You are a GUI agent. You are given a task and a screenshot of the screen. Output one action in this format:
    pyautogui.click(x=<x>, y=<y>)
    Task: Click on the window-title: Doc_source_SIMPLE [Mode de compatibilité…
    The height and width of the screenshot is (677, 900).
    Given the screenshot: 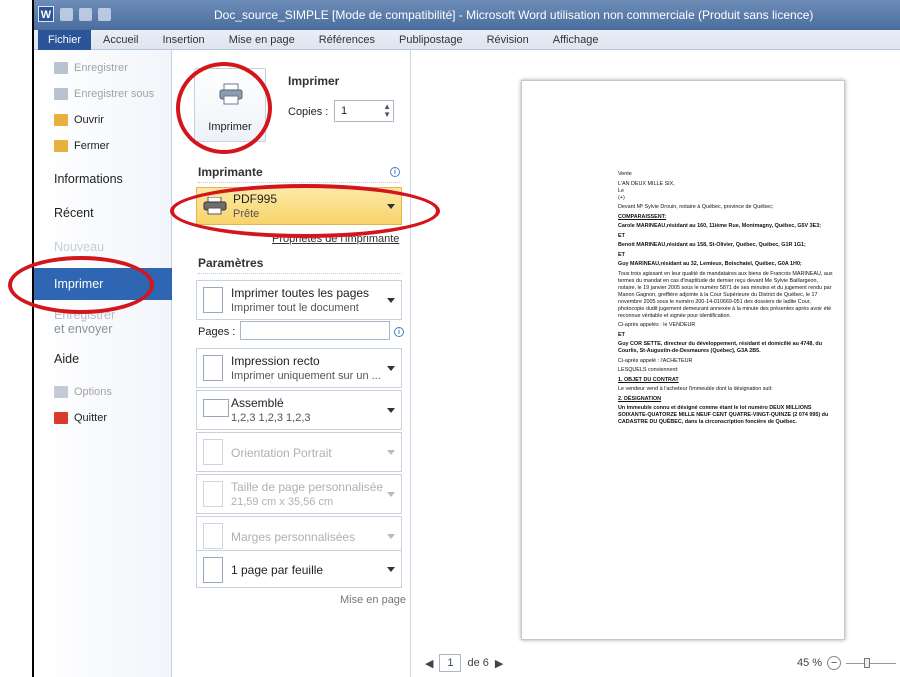 What is the action you would take?
    pyautogui.click(x=514, y=15)
    